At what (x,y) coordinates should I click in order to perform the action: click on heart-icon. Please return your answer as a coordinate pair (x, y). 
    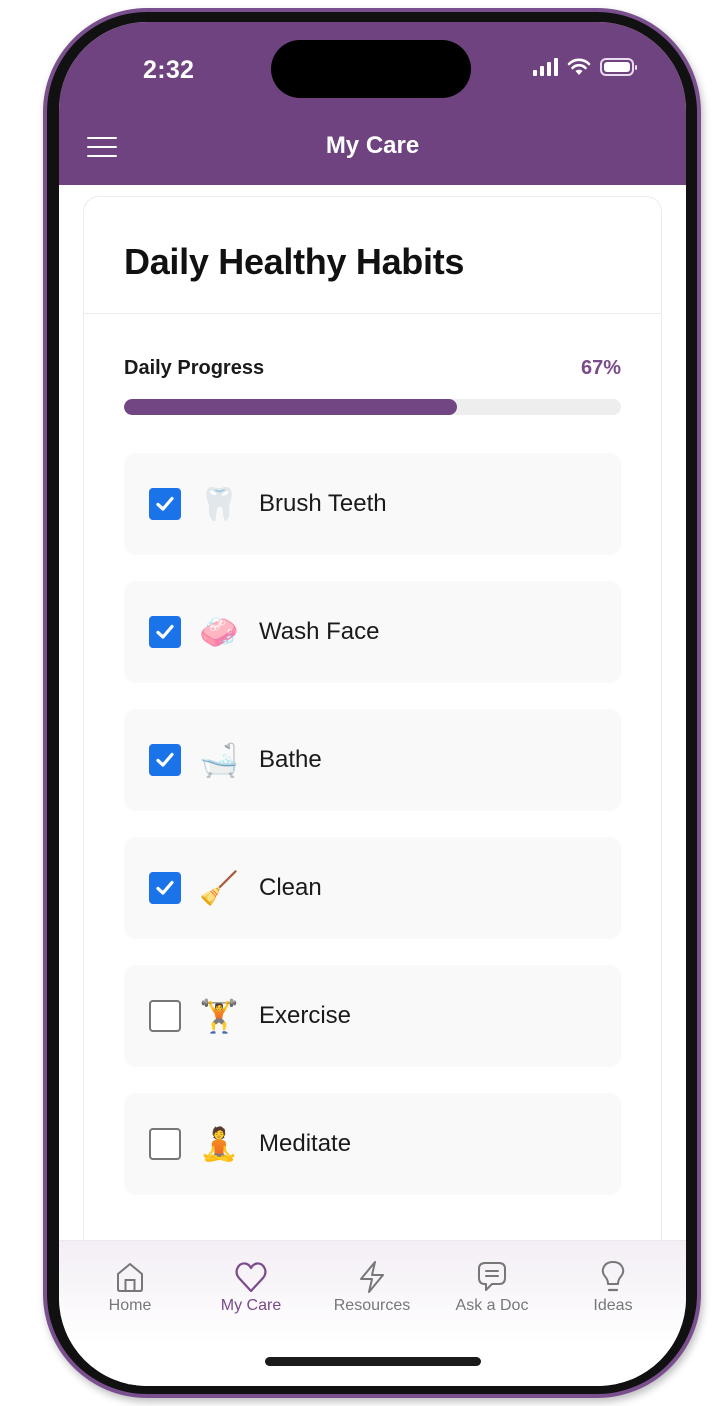
    Looking at the image, I should click on (251, 1277).